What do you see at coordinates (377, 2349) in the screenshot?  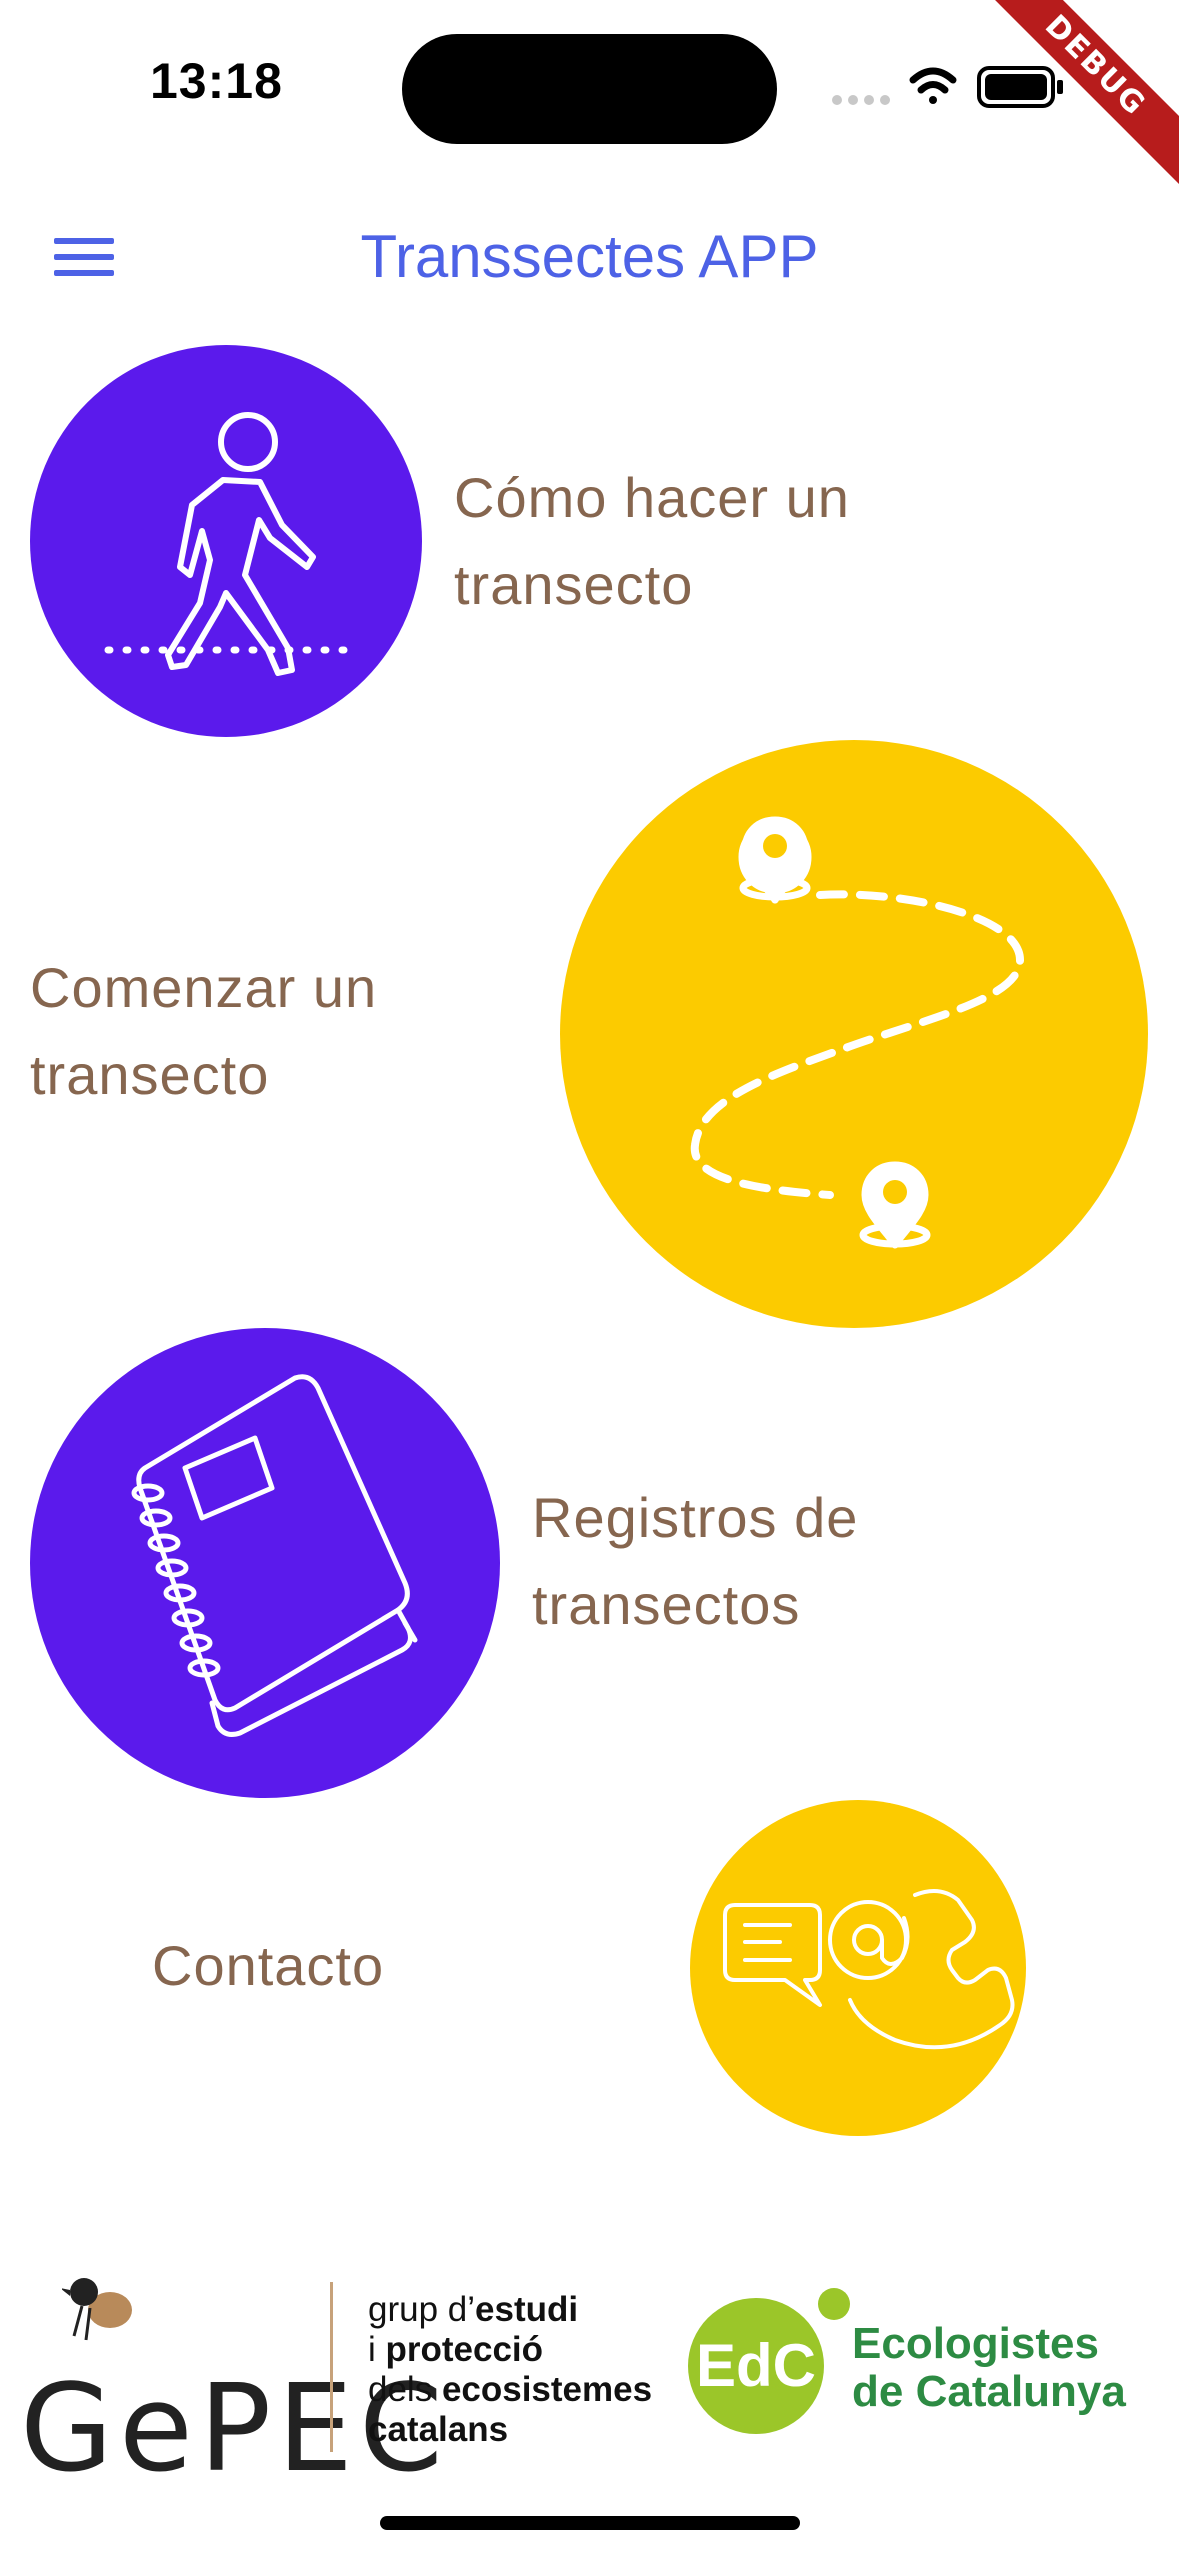 I see `desc-normal: i` at bounding box center [377, 2349].